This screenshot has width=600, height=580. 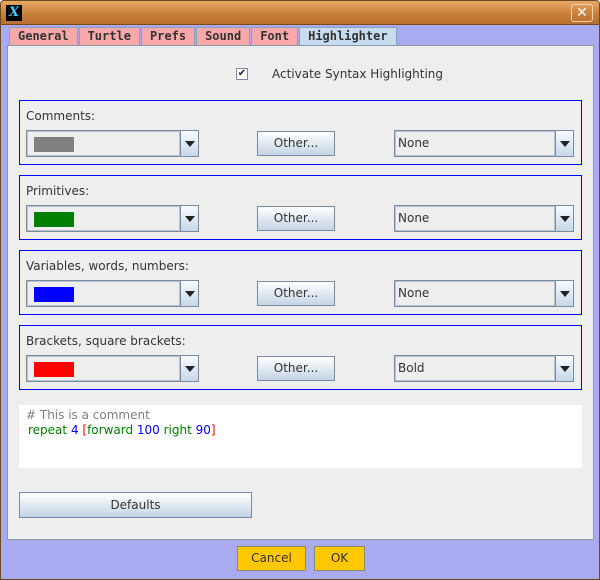 What do you see at coordinates (109, 36) in the screenshot?
I see `tab-turtle: Turtle` at bounding box center [109, 36].